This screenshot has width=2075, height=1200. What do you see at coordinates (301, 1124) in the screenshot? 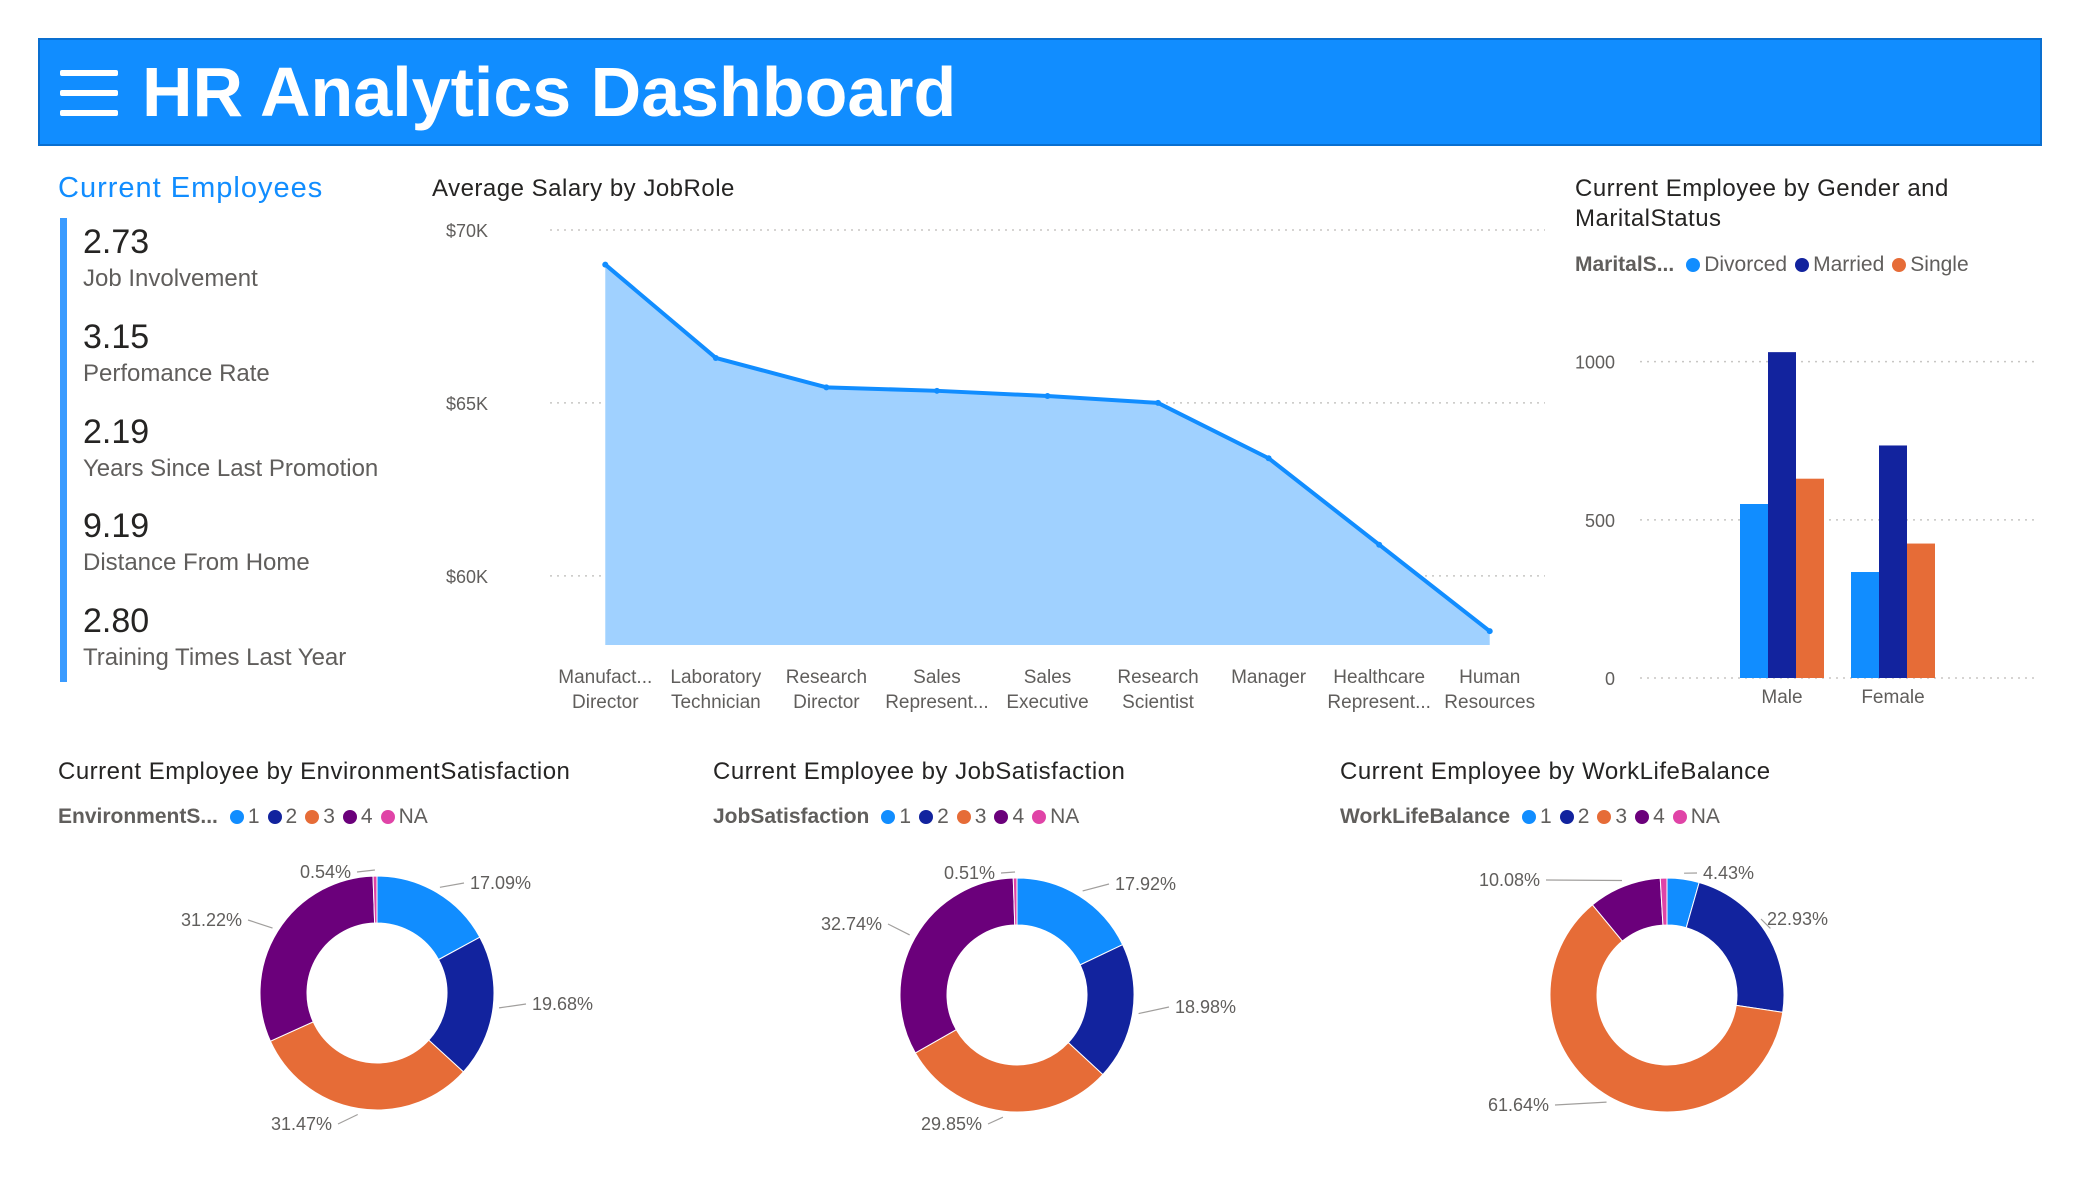
I see `data-label: 31.47%` at bounding box center [301, 1124].